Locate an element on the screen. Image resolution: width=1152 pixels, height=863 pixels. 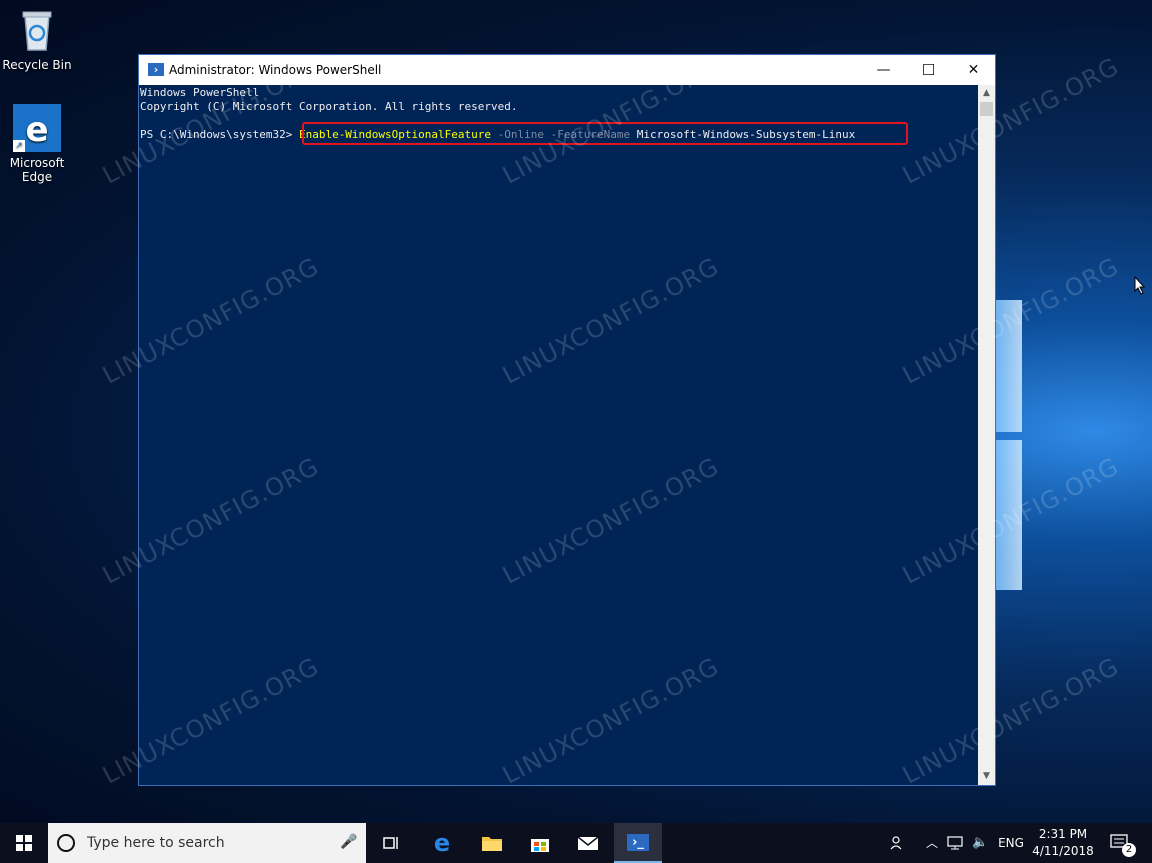
clock-time: 2:31 PM is located at coordinates (1063, 834).